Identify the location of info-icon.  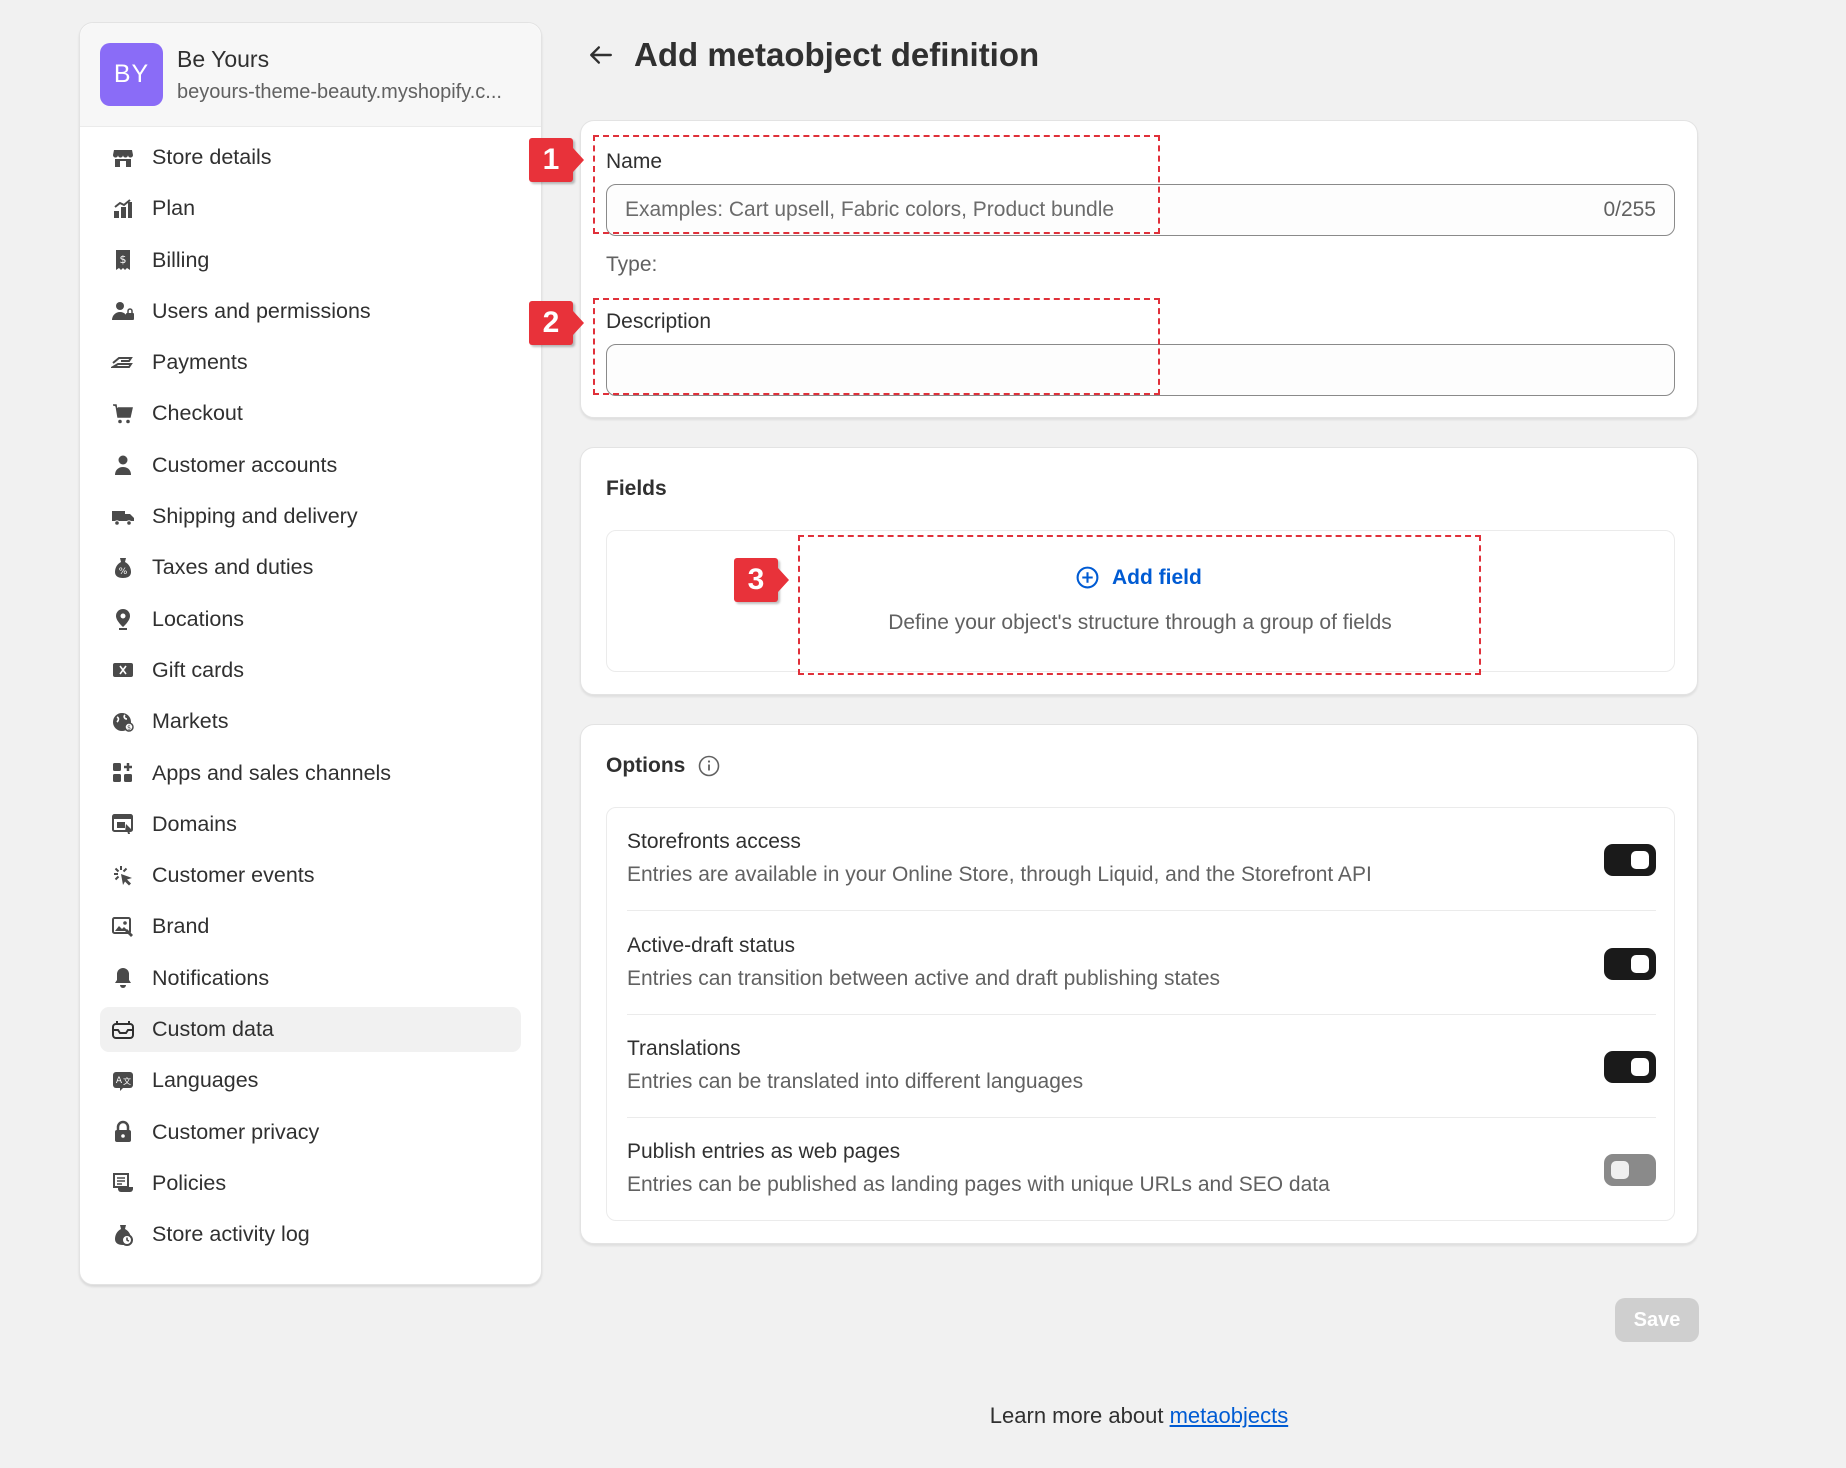
(709, 766).